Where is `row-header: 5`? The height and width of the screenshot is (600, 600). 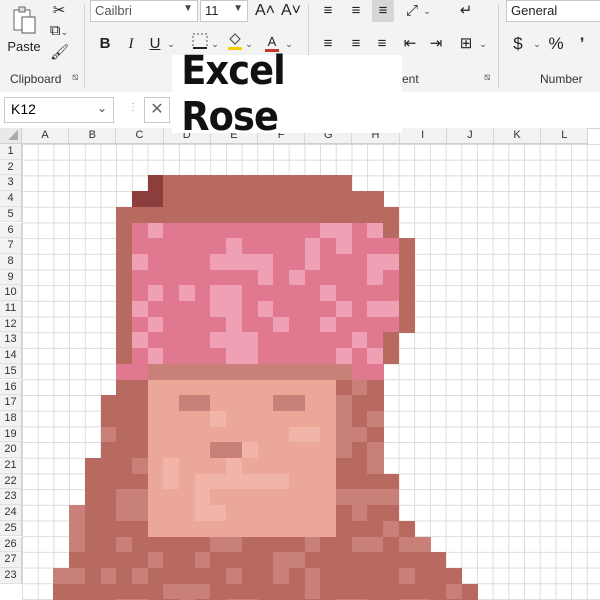 row-header: 5 is located at coordinates (11, 214).